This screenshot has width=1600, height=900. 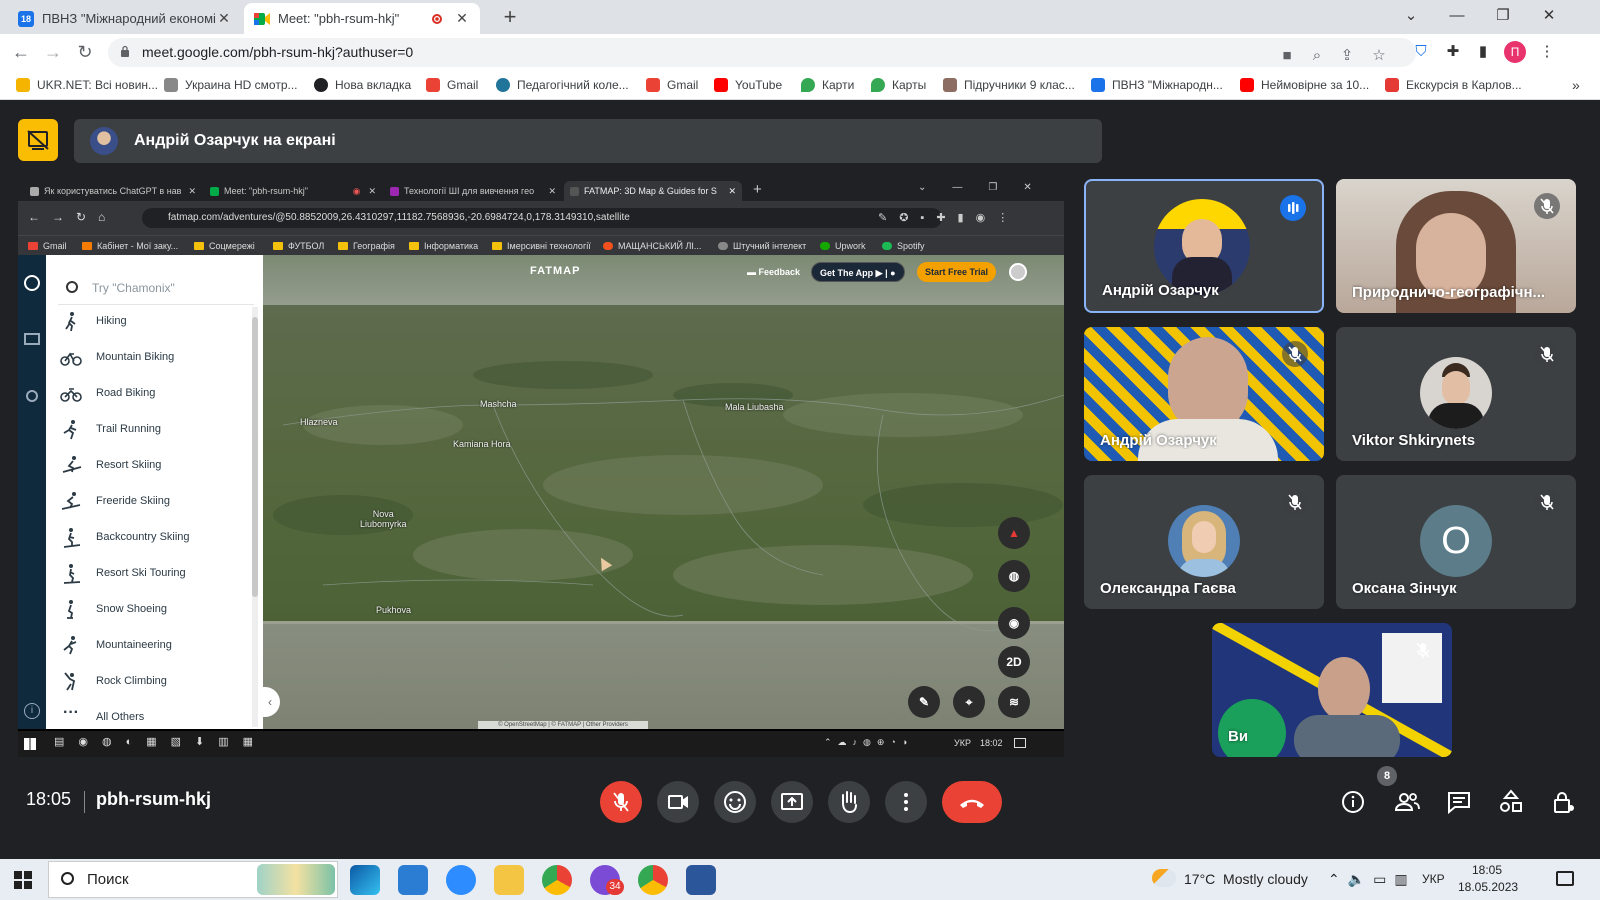 What do you see at coordinates (123, 573) in the screenshot?
I see `activity-resort-ski-touring: Resort Ski Touring` at bounding box center [123, 573].